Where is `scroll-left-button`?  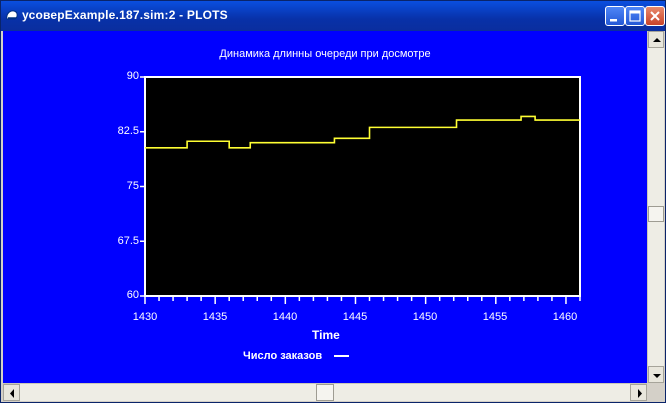 scroll-left-button is located at coordinates (11, 392).